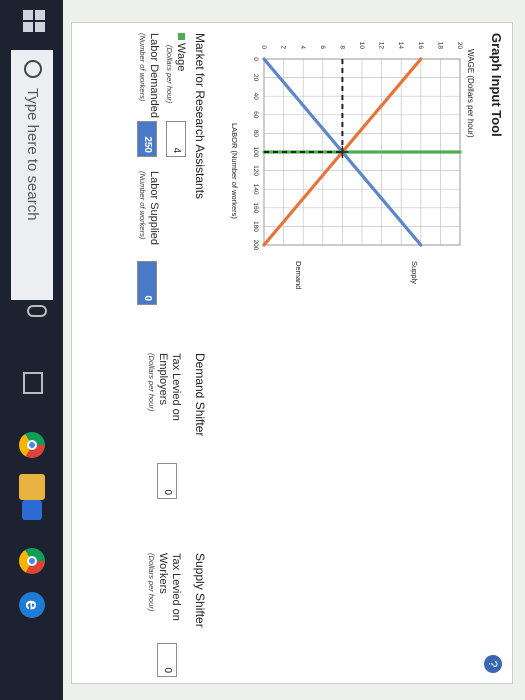 The image size is (525, 700). Describe the element at coordinates (459, 46) in the screenshot. I see `y-tick-label: 20` at that location.